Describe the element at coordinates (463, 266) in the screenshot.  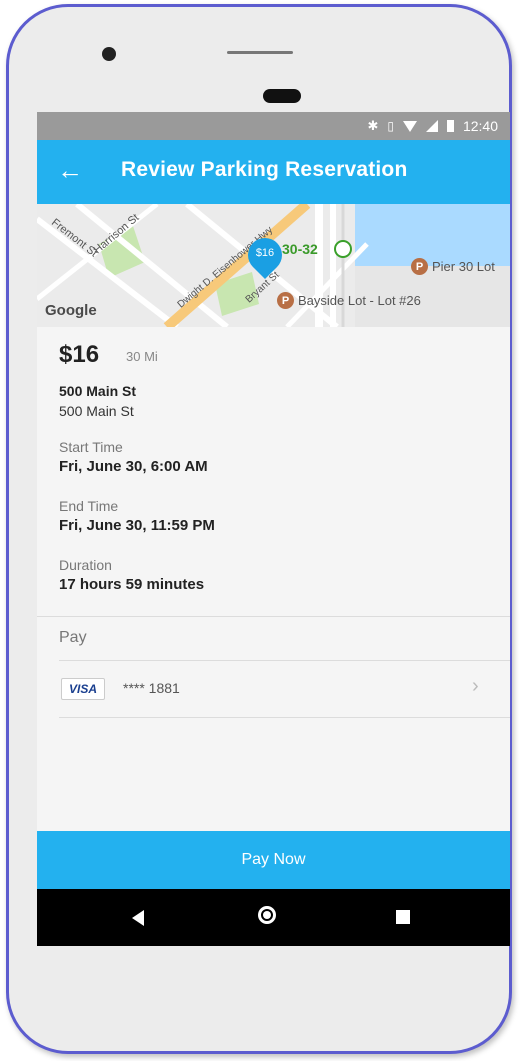
I see `poi-label: Pier 30 Lot` at that location.